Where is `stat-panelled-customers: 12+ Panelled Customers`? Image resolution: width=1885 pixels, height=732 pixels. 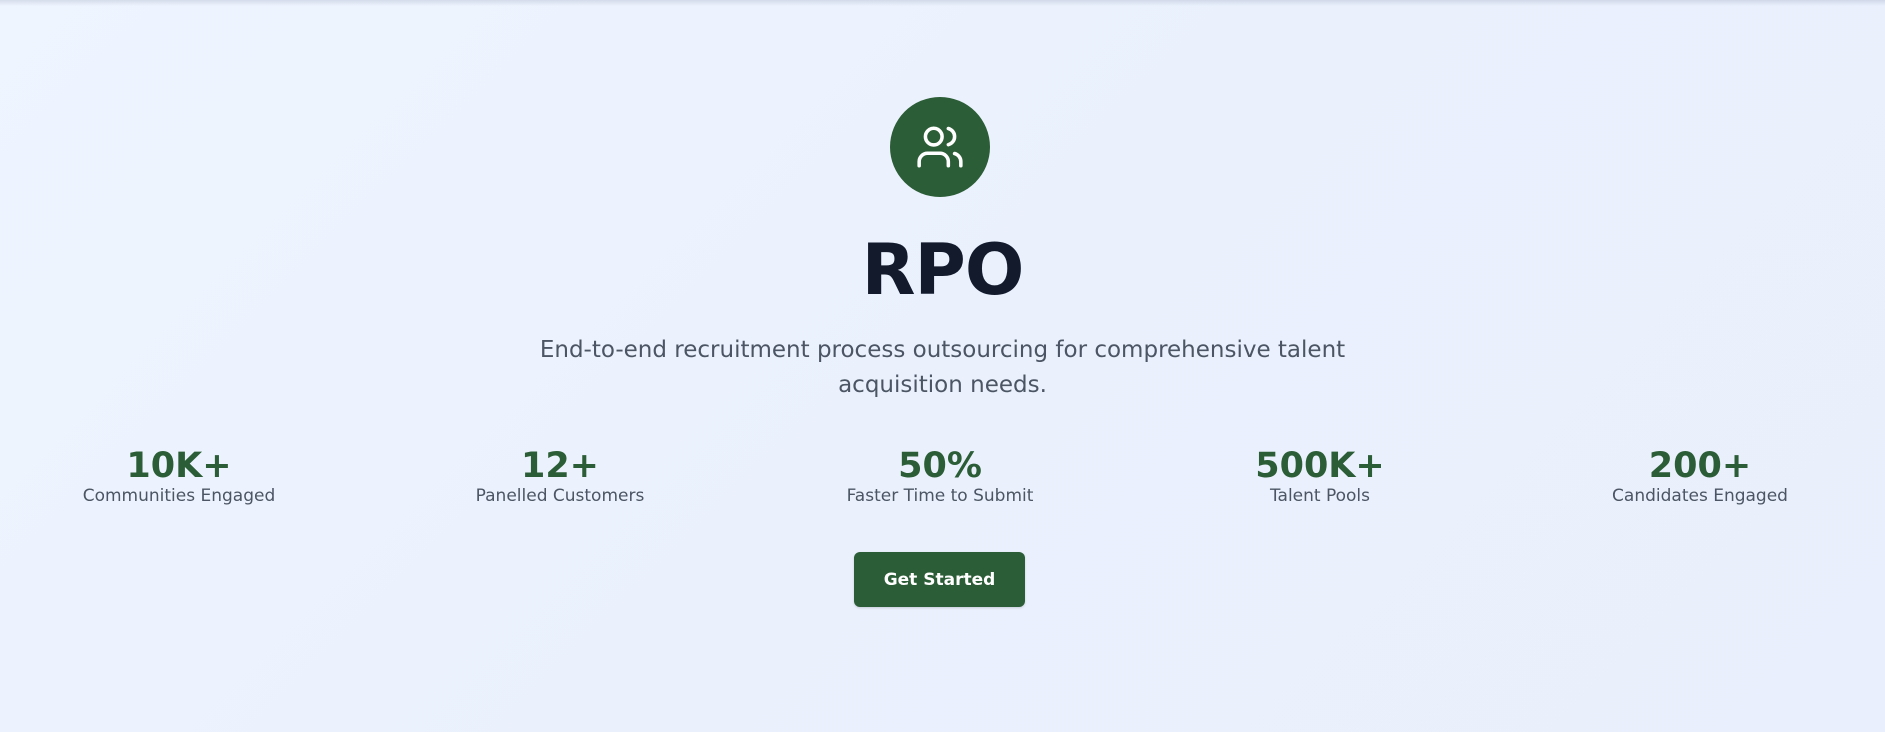
stat-panelled-customers: 12+ Panelled Customers is located at coordinates (560, 474).